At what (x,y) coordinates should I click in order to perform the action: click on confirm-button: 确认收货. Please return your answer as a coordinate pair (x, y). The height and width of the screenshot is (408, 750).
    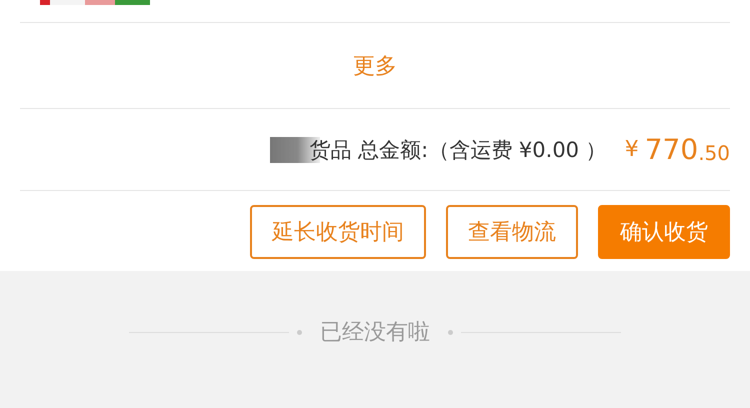
    Looking at the image, I should click on (664, 232).